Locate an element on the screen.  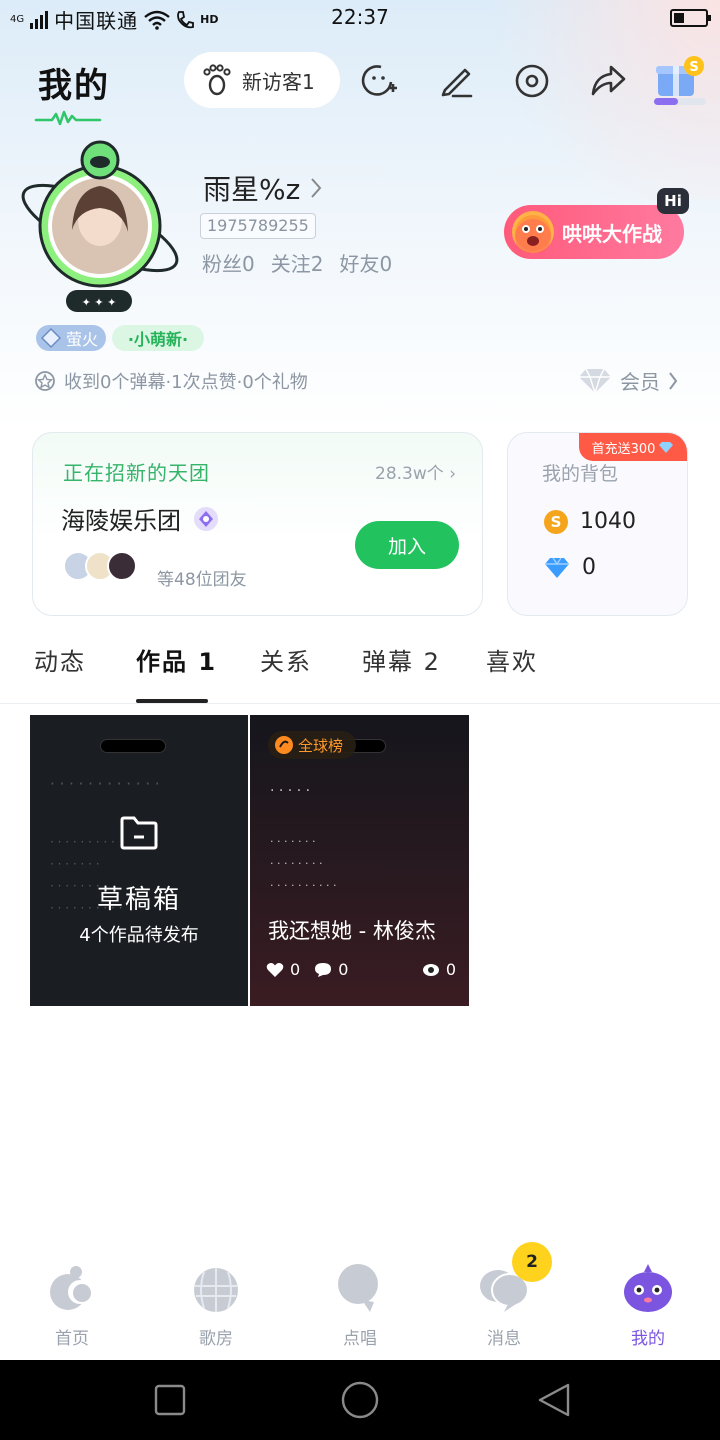
tab-comments: 弹幕 2 is located at coordinates (401, 659).